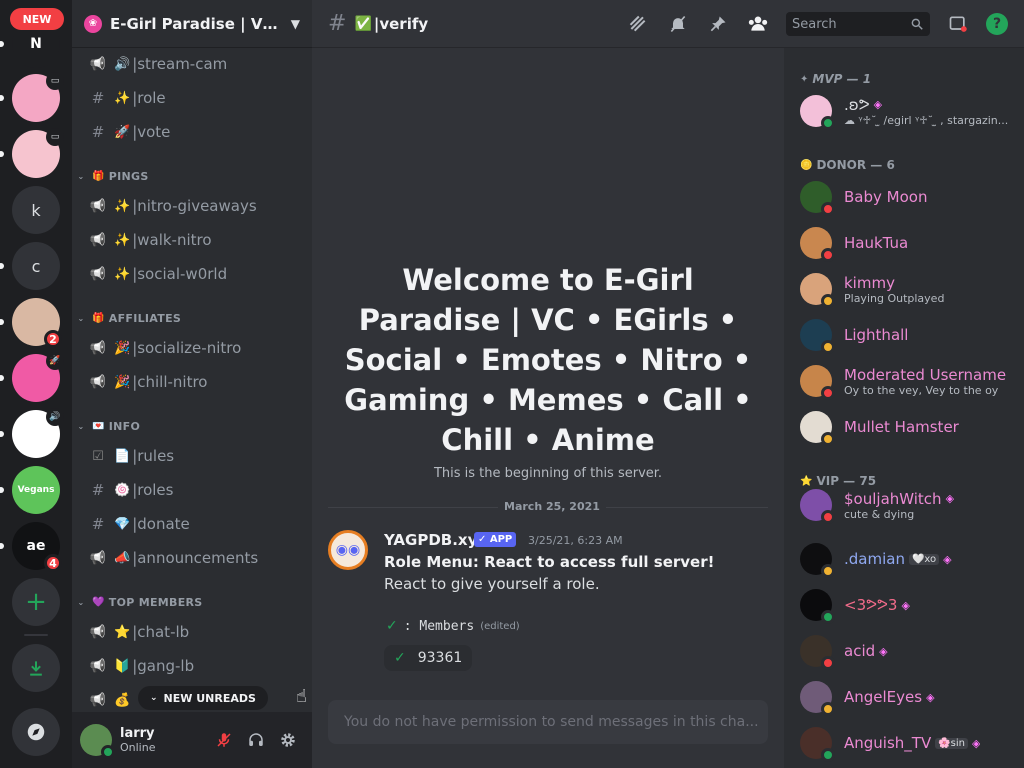 The height and width of the screenshot is (768, 1024). What do you see at coordinates (678, 24) in the screenshot?
I see `notification-bell-muted-icon` at bounding box center [678, 24].